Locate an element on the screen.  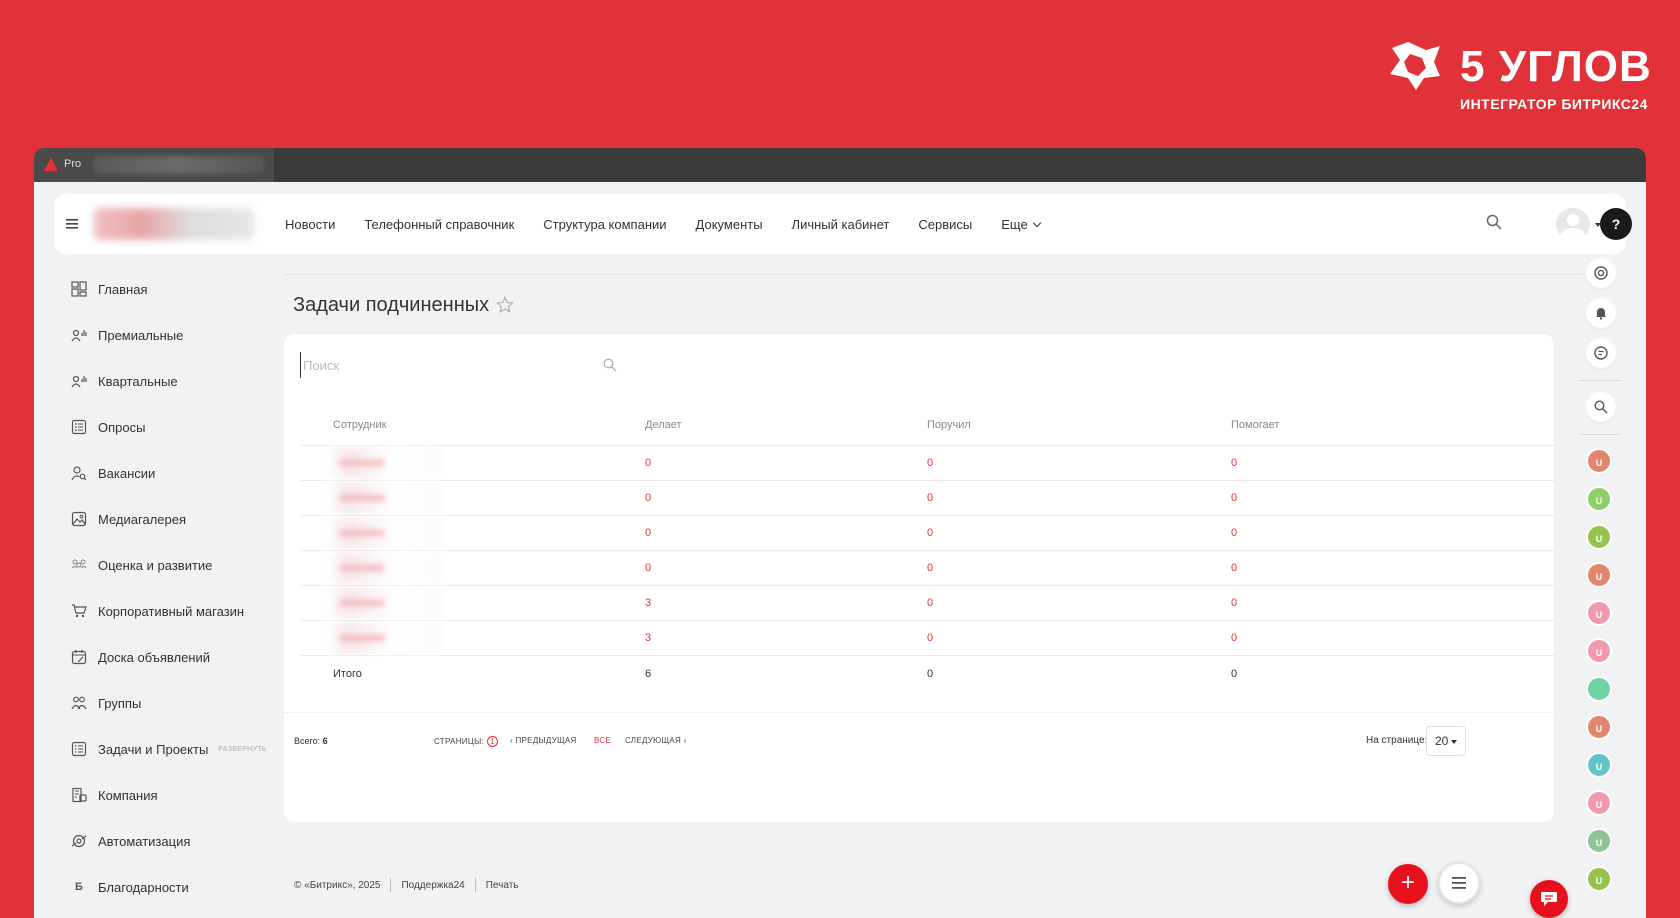
topnav-item-documents: Документы is located at coordinates (729, 224).